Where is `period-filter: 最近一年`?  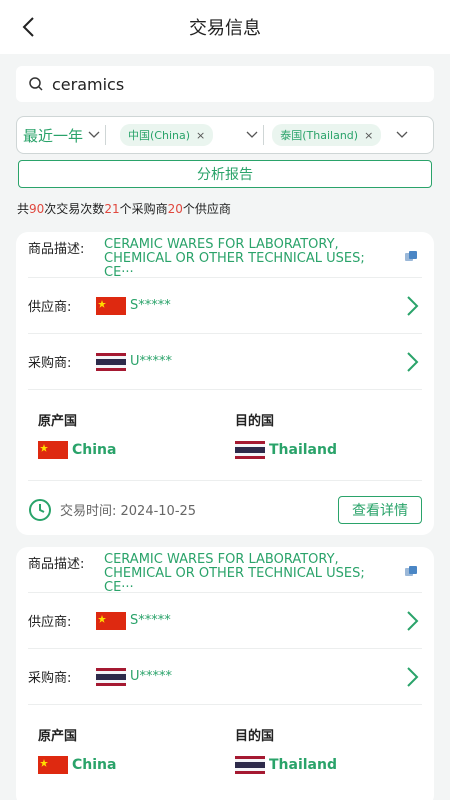 period-filter: 最近一年 is located at coordinates (62, 135).